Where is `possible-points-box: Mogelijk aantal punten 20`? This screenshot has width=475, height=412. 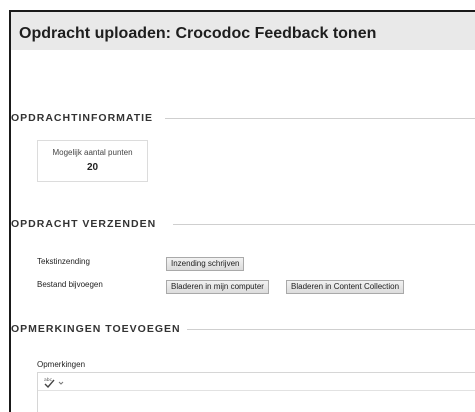
possible-points-box: Mogelijk aantal punten 20 is located at coordinates (92, 161).